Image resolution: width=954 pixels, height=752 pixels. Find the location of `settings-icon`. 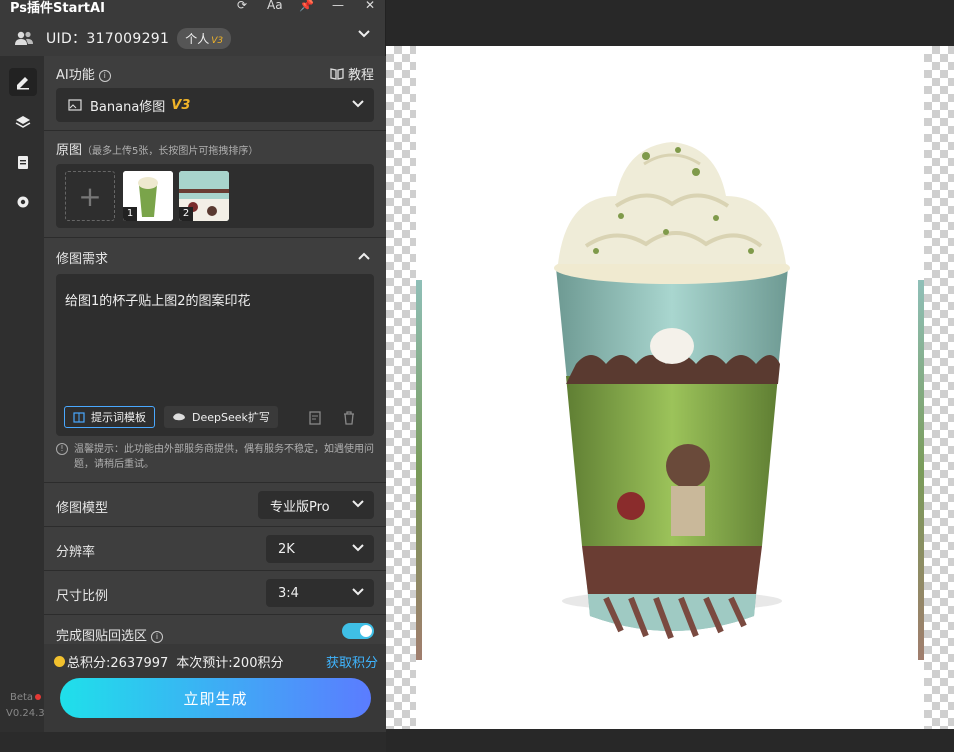

settings-icon is located at coordinates (23, 202).